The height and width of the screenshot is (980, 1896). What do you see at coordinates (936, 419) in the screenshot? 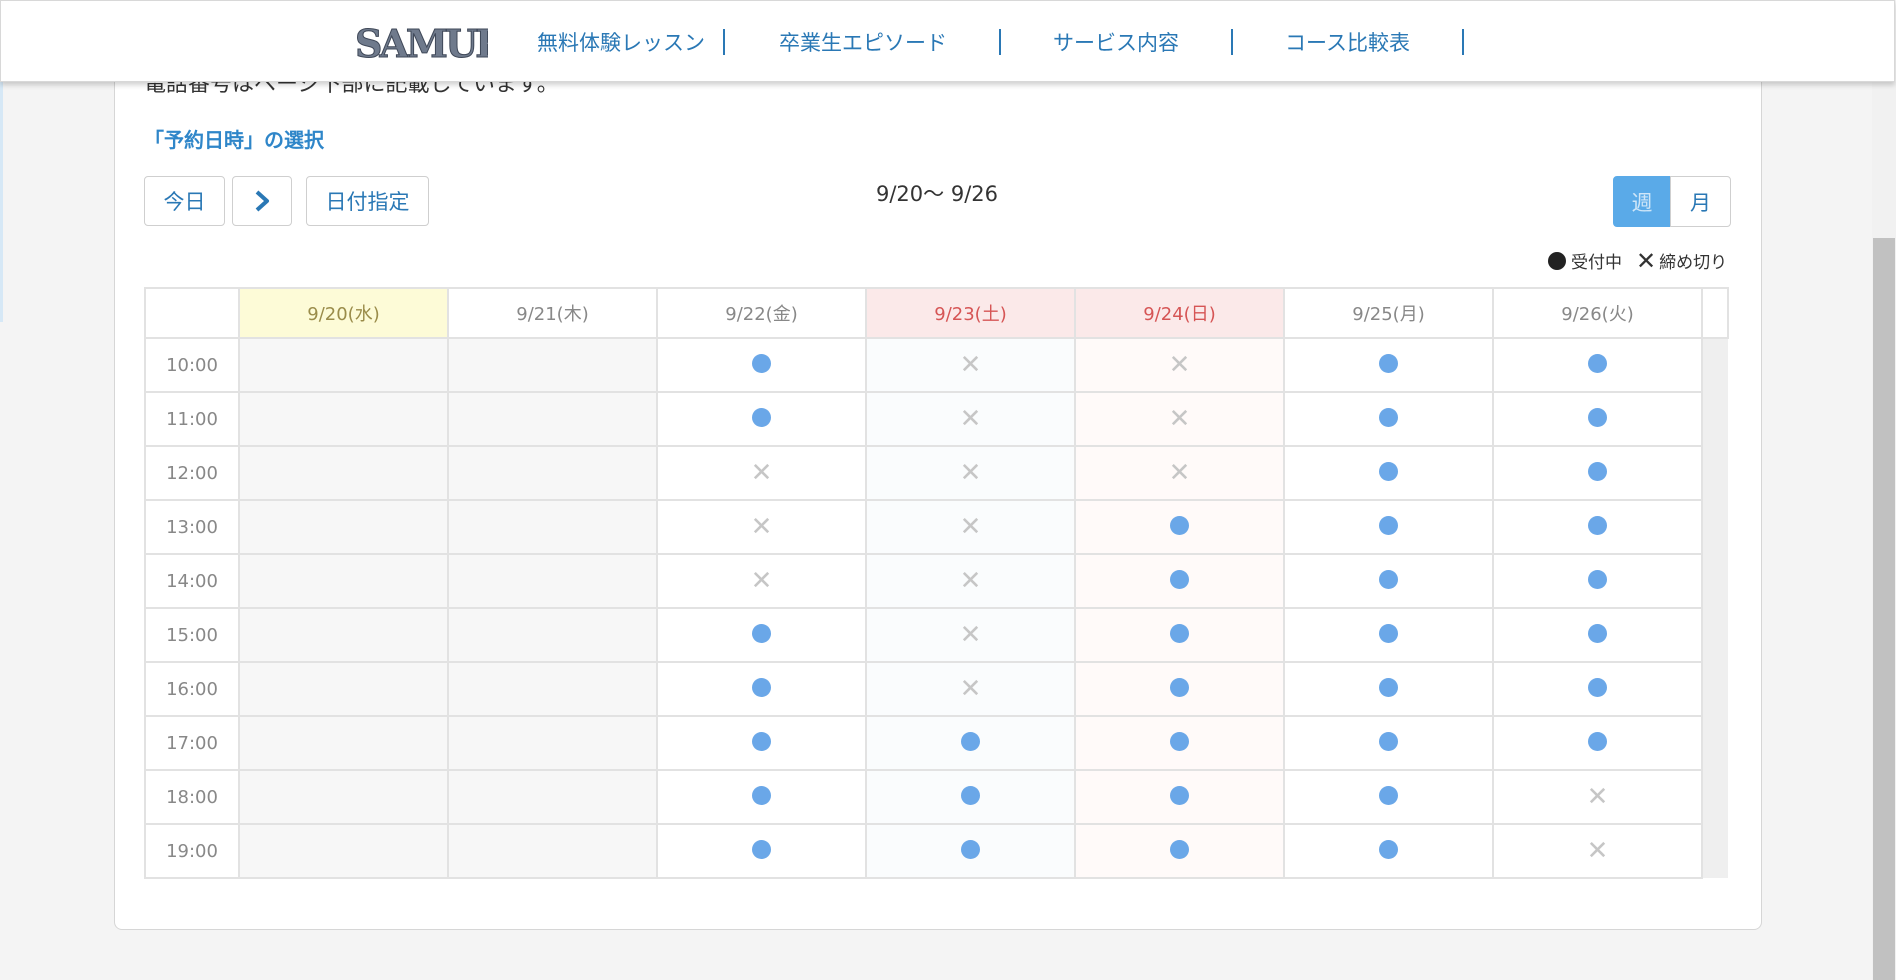
I see `time-row: 11:00 ✕ ✕` at bounding box center [936, 419].